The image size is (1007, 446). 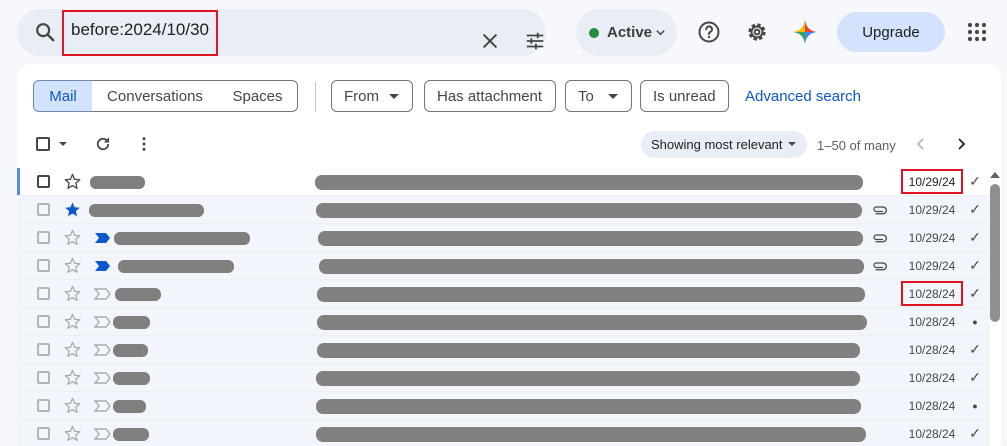 What do you see at coordinates (144, 144) in the screenshot?
I see `more-vert-icon` at bounding box center [144, 144].